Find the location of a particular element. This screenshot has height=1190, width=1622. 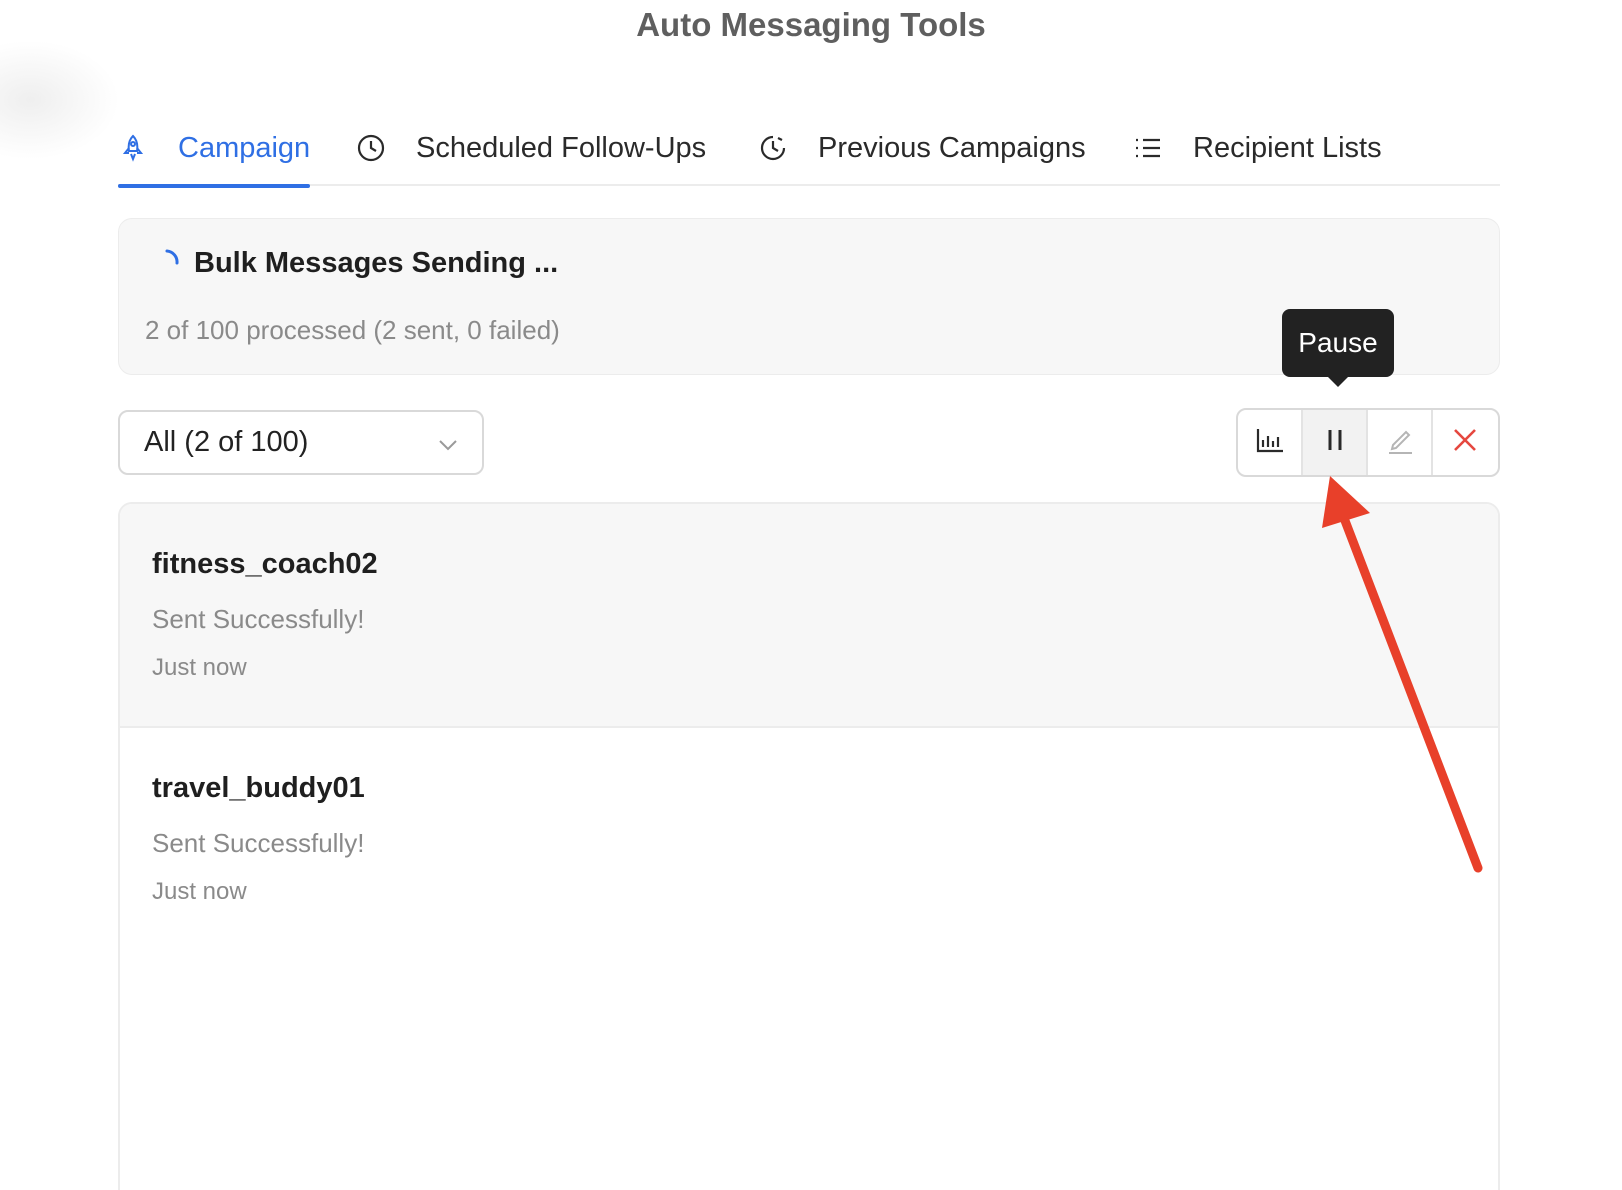

tab-previous-campaigns: Previous Campaigns is located at coordinates (922, 148).